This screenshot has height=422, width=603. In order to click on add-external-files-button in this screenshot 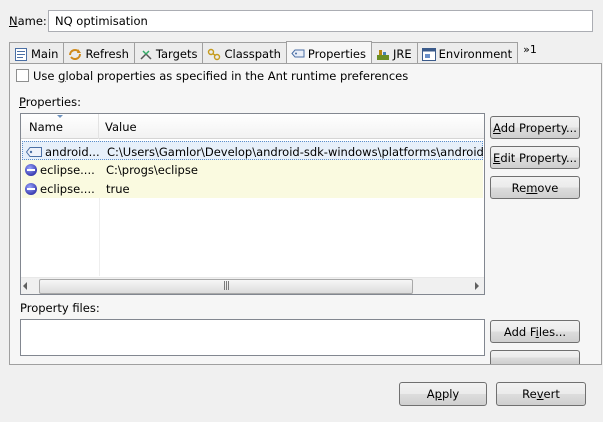, I will do `click(535, 357)`.